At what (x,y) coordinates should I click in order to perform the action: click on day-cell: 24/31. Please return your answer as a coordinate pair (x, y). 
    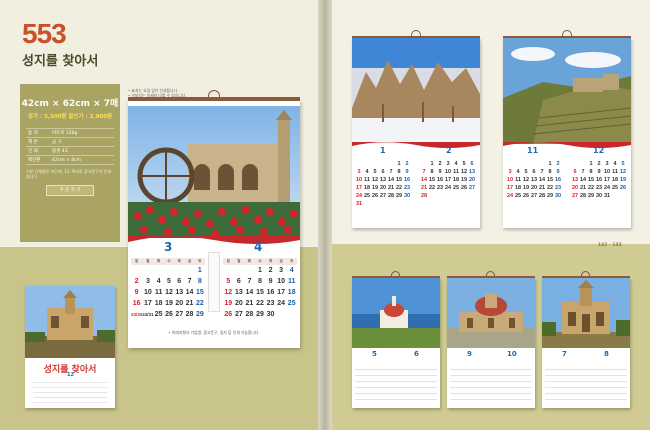
    Looking at the image, I should click on (148, 314).